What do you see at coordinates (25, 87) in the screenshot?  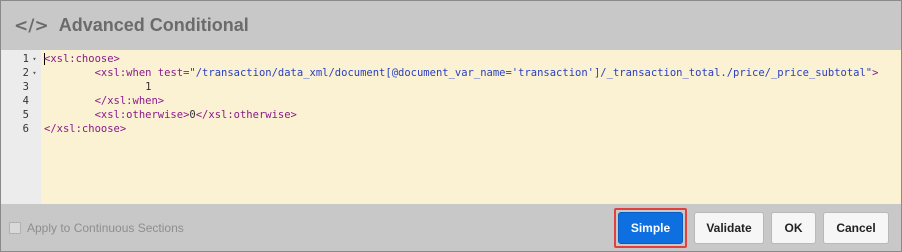 I see `line-number: 3` at bounding box center [25, 87].